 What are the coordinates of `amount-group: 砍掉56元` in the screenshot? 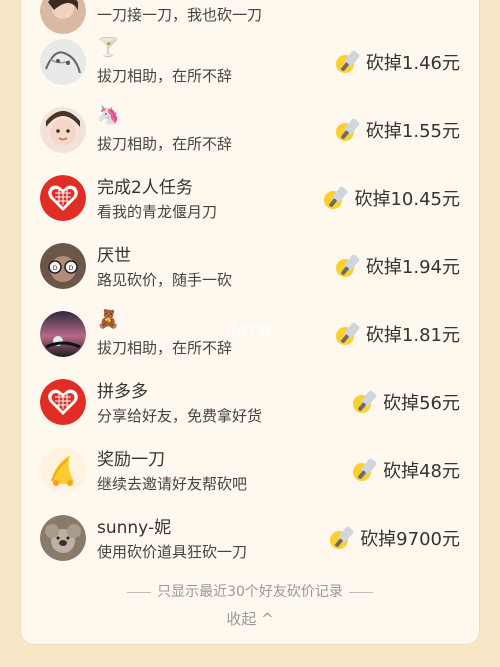 It's located at (405, 402).